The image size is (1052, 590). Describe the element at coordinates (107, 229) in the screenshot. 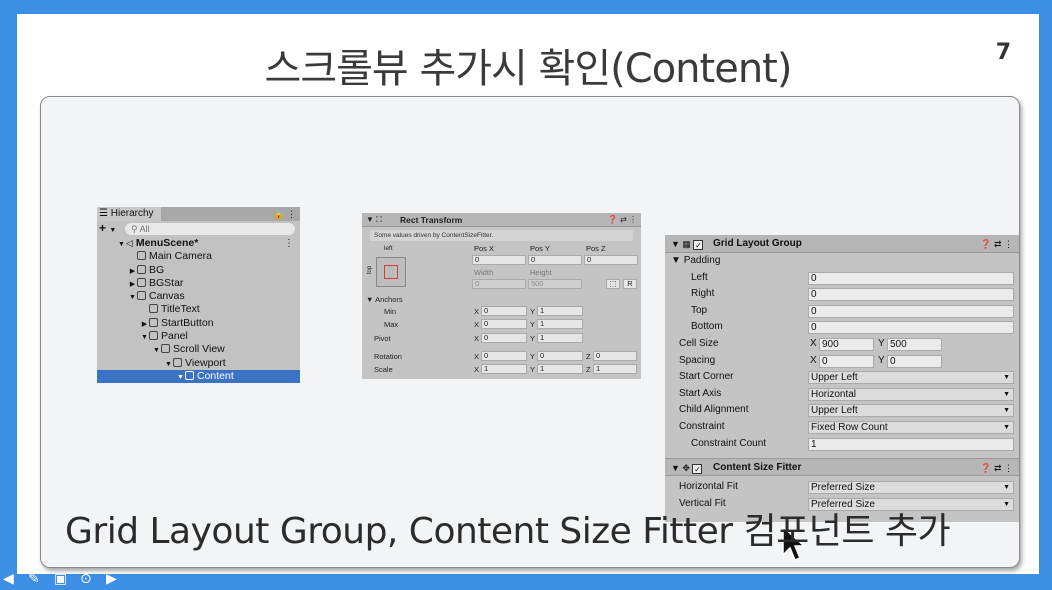

I see `add-object-button: + ▼` at that location.